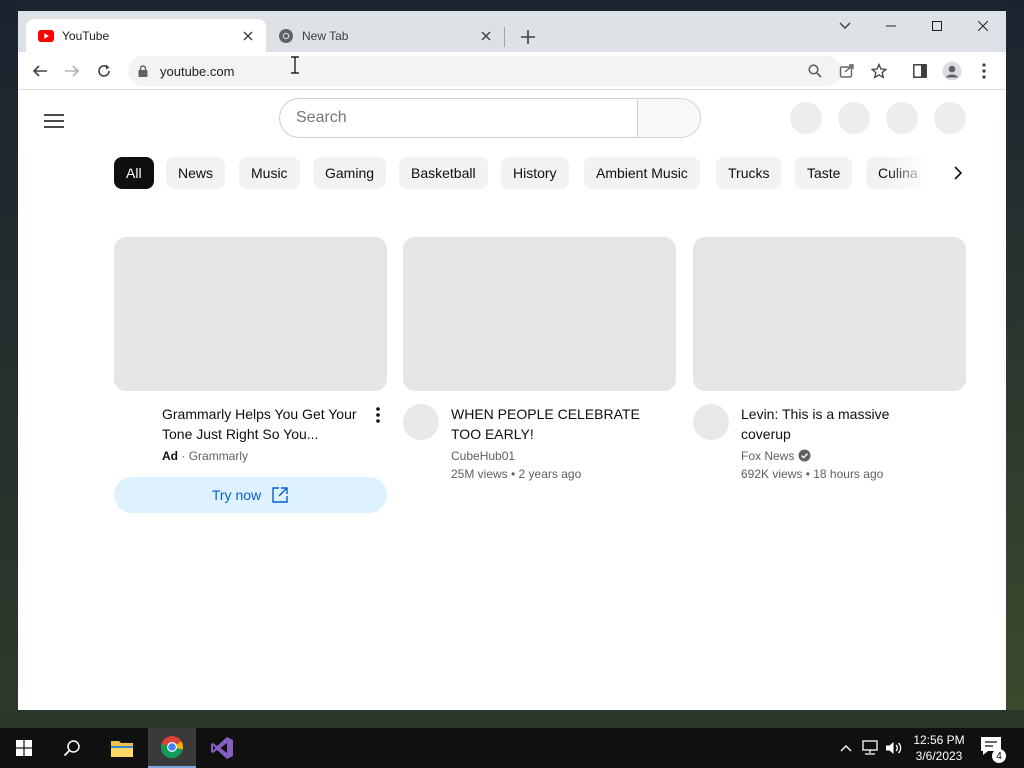 This screenshot has height=768, width=1024. I want to click on volume-icon, so click(894, 748).